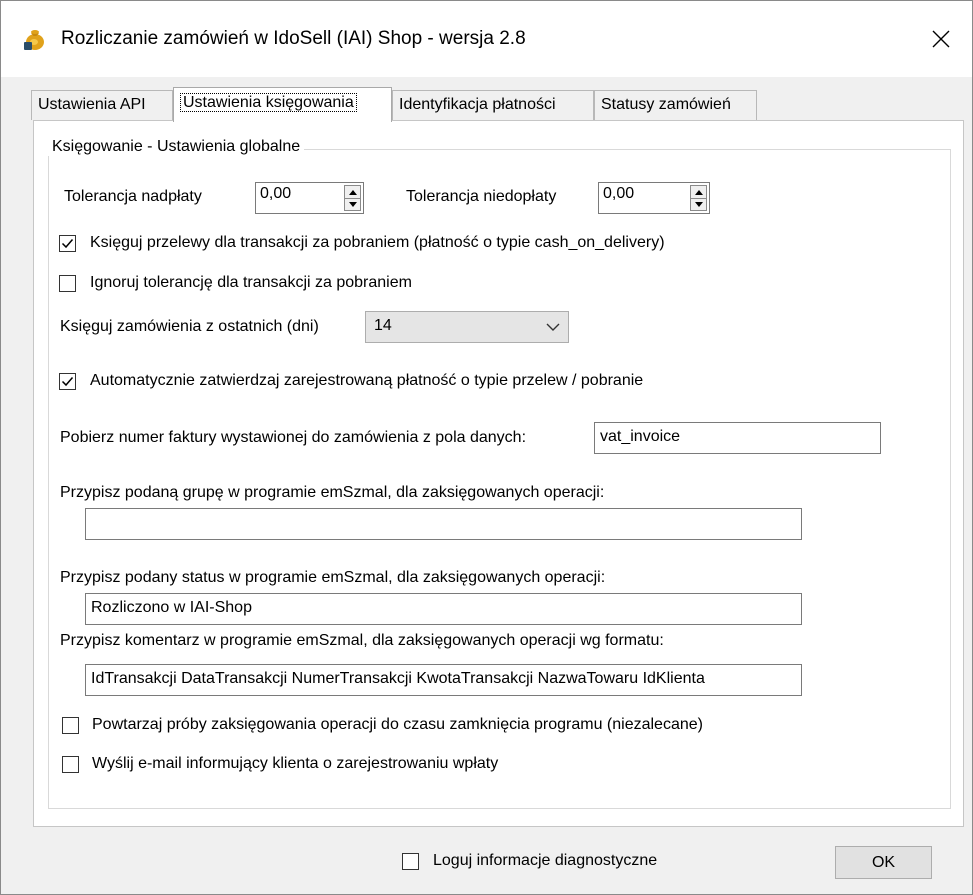 This screenshot has width=973, height=895. I want to click on chevron-down-icon, so click(553, 327).